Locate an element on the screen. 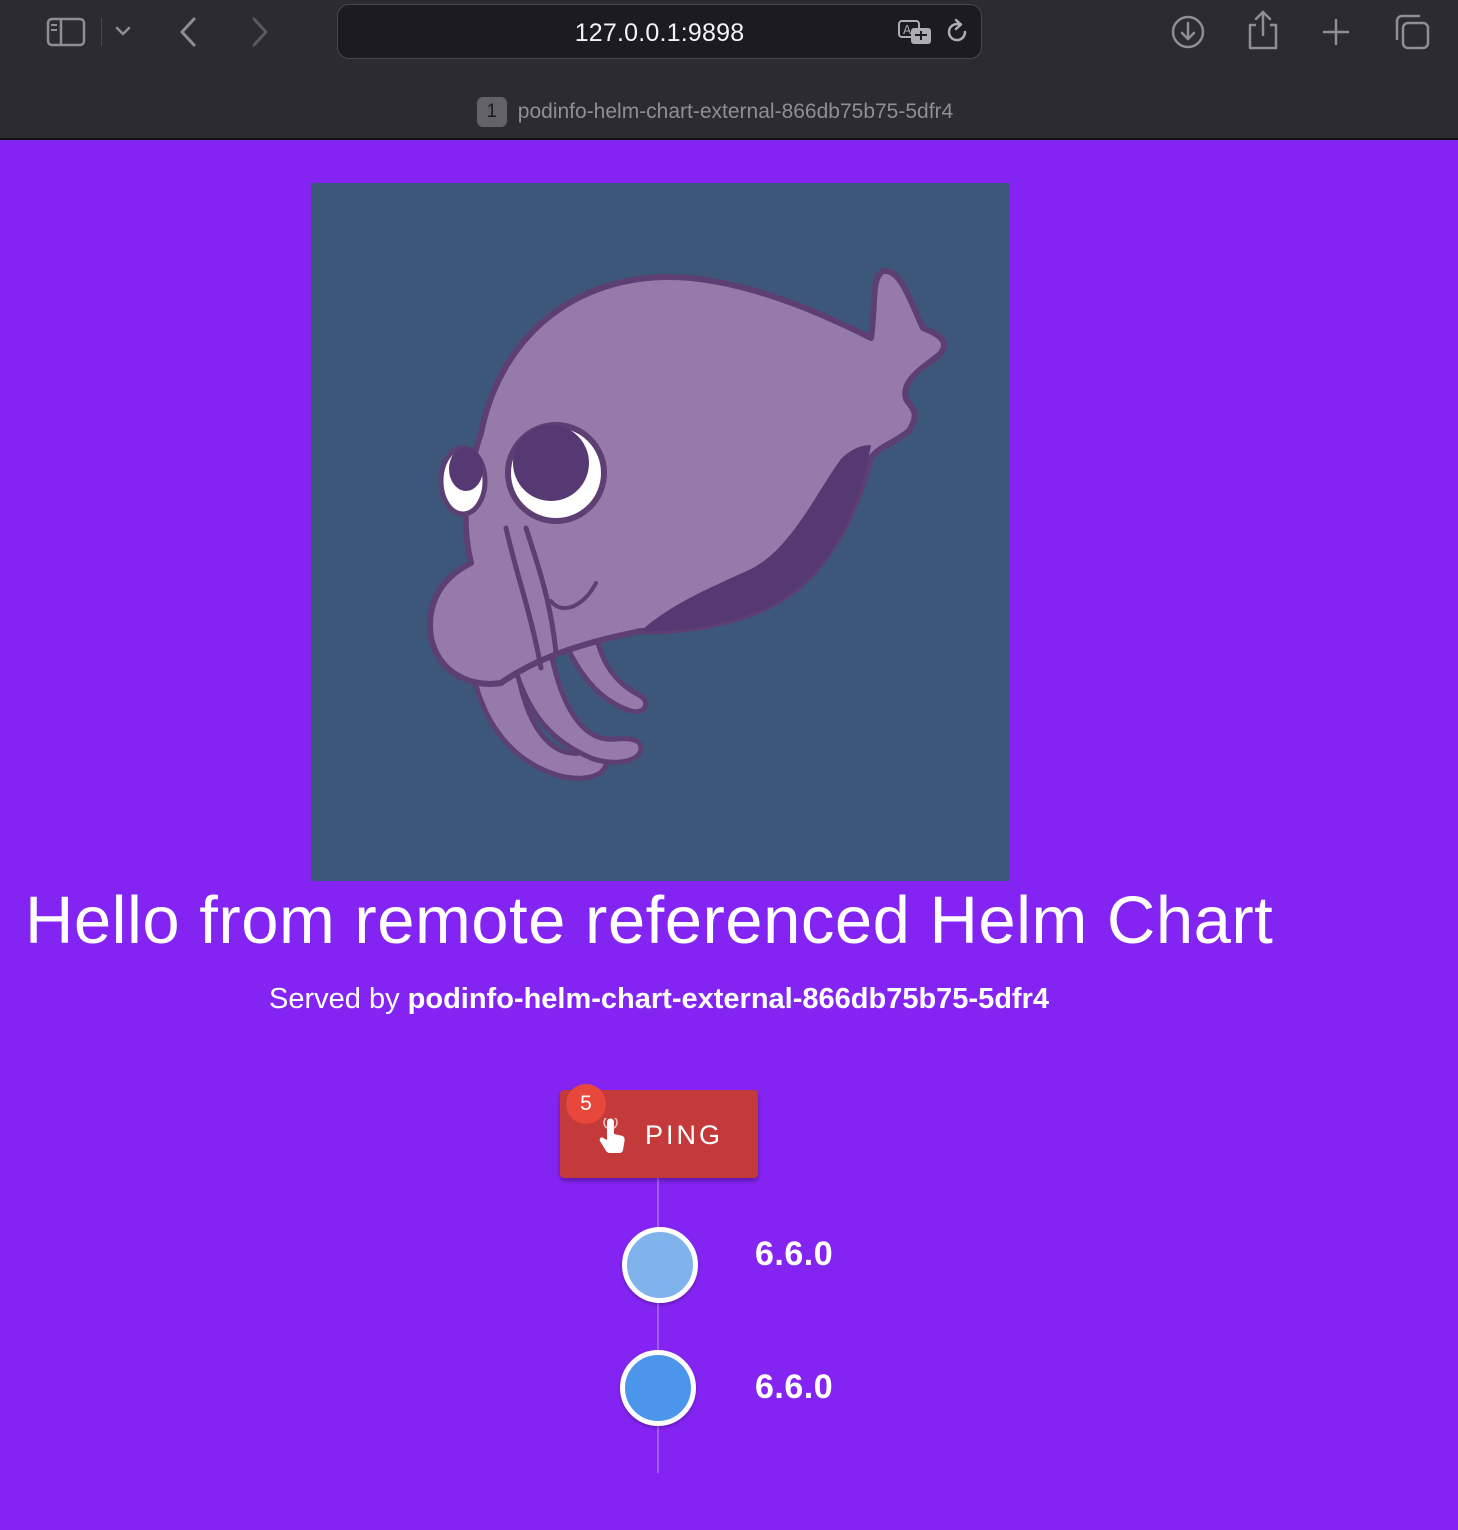 The width and height of the screenshot is (1458, 1530). svg-text: A is located at coordinates (907, 30).